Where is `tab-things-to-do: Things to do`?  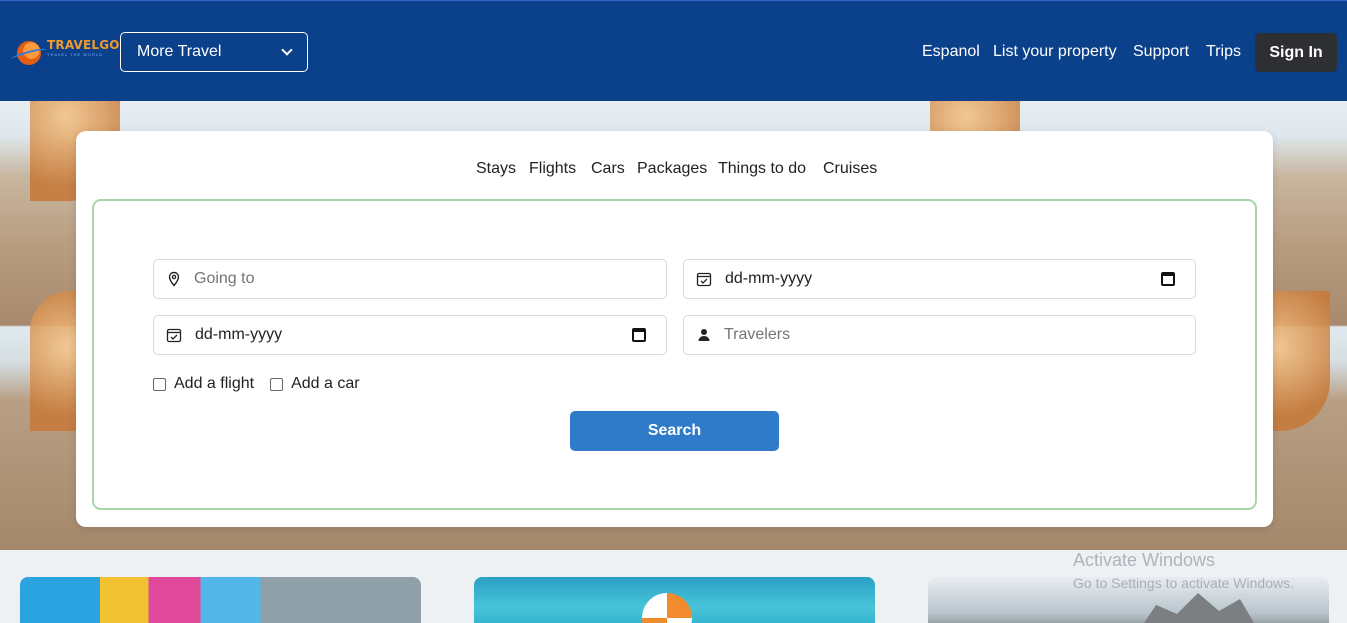
tab-things-to-do: Things to do is located at coordinates (762, 169).